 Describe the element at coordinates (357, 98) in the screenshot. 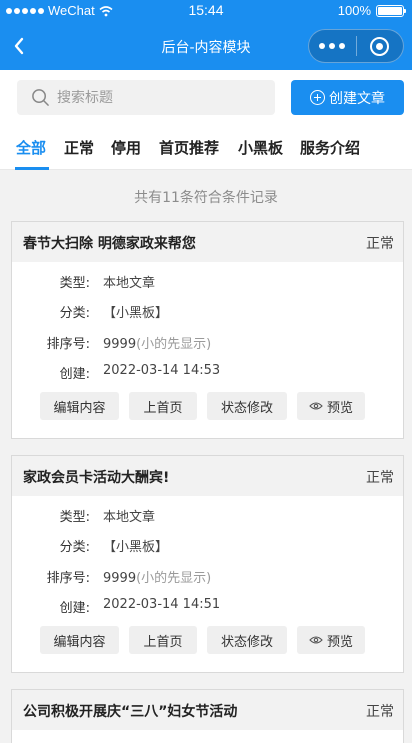

I see `create-article-label: 创建文章` at that location.